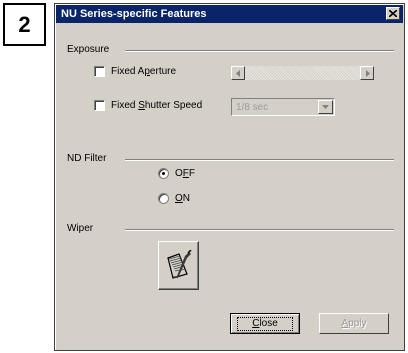  What do you see at coordinates (174, 198) in the screenshot?
I see `nd-filter-on-option: ON` at bounding box center [174, 198].